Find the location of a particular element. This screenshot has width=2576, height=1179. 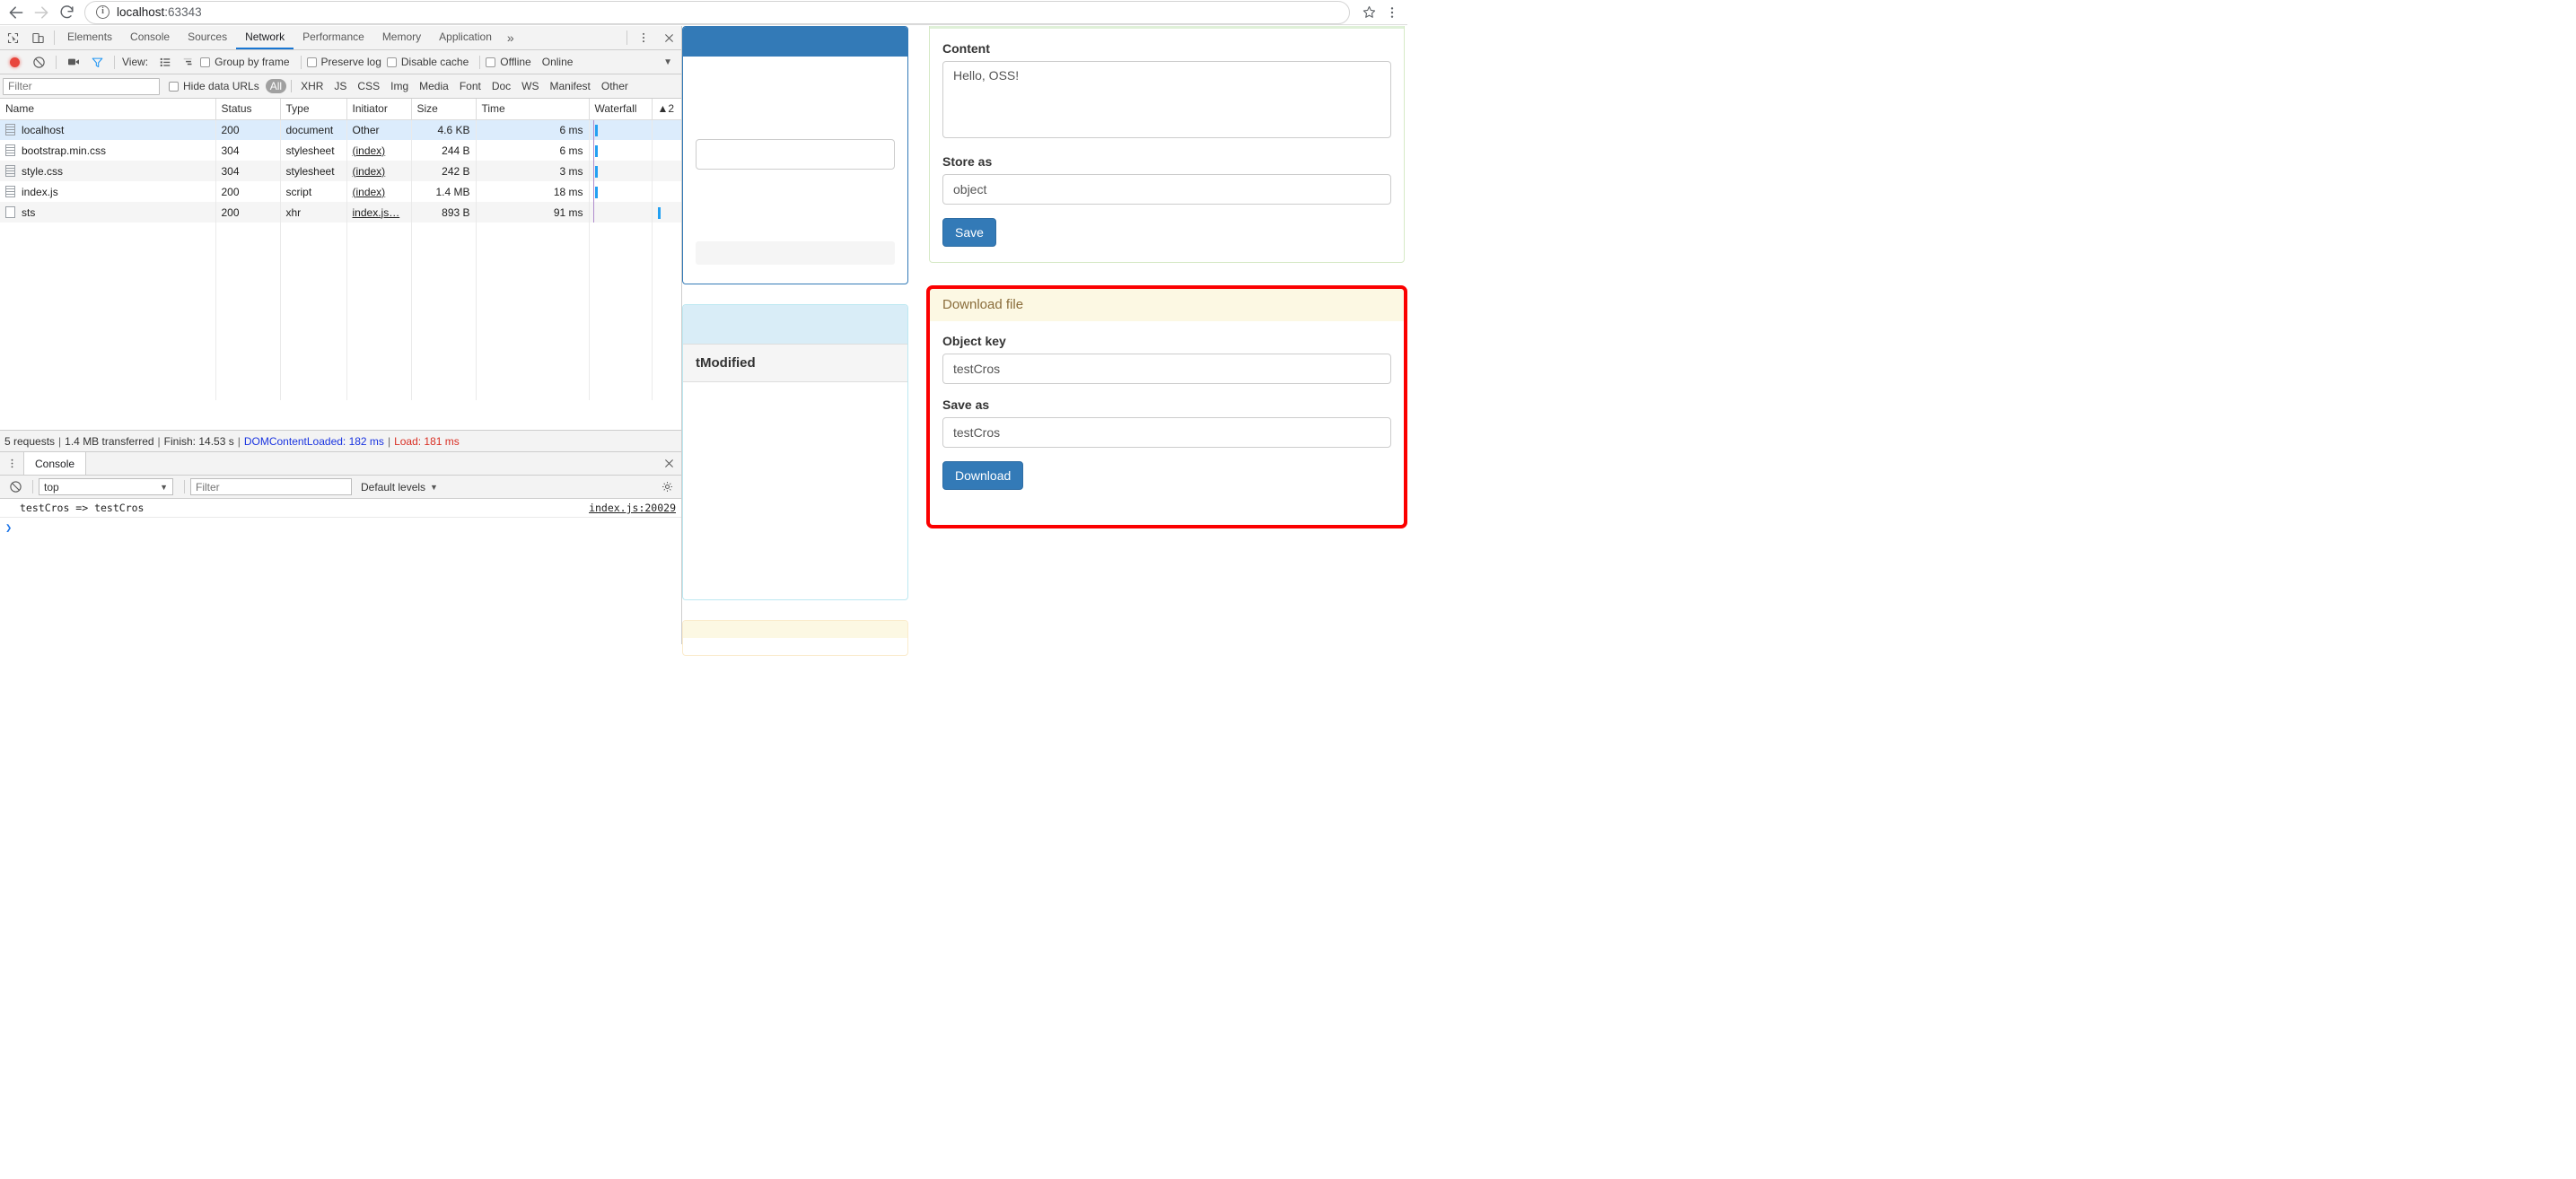

type-filter-media: Media is located at coordinates (434, 86).